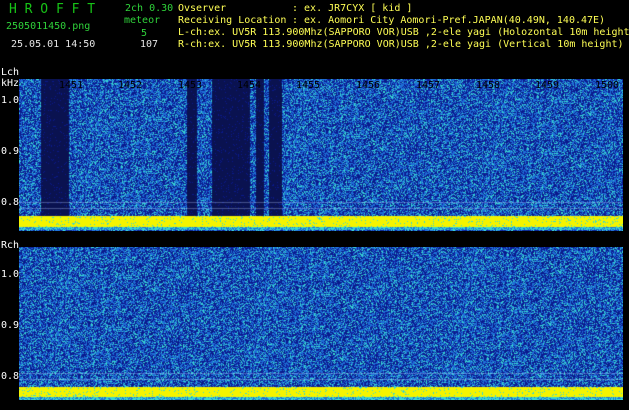 This screenshot has height=410, width=629. Describe the element at coordinates (149, 8) in the screenshot. I see `app-version: 2ch 0.30` at that location.